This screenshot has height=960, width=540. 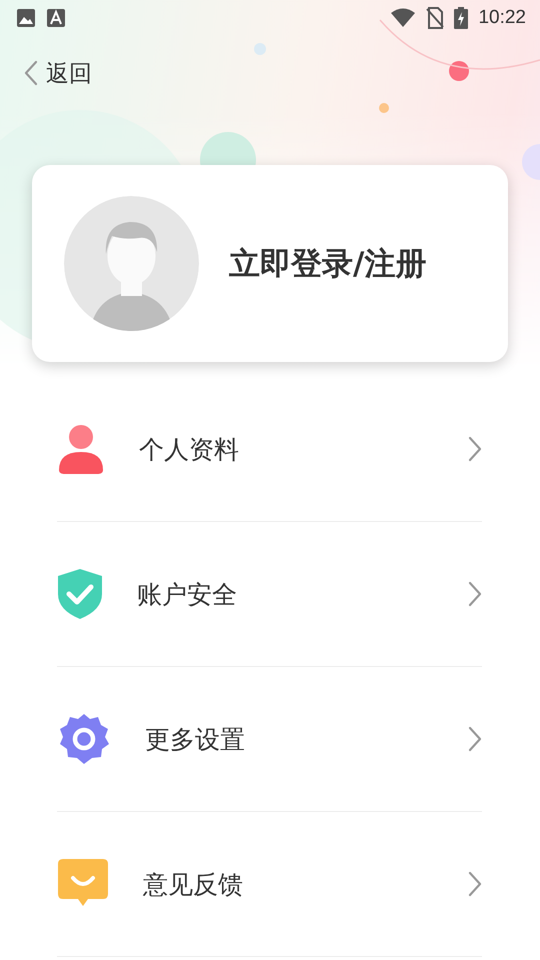 I want to click on shield-check-icon, so click(x=80, y=594).